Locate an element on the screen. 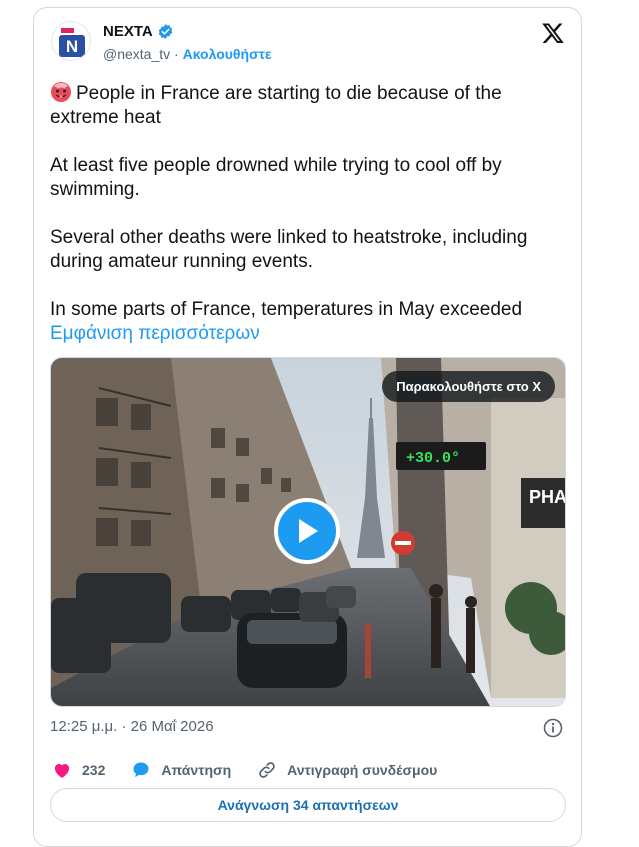 The height and width of the screenshot is (847, 639). hot-face-emoji-icon is located at coordinates (61, 92).